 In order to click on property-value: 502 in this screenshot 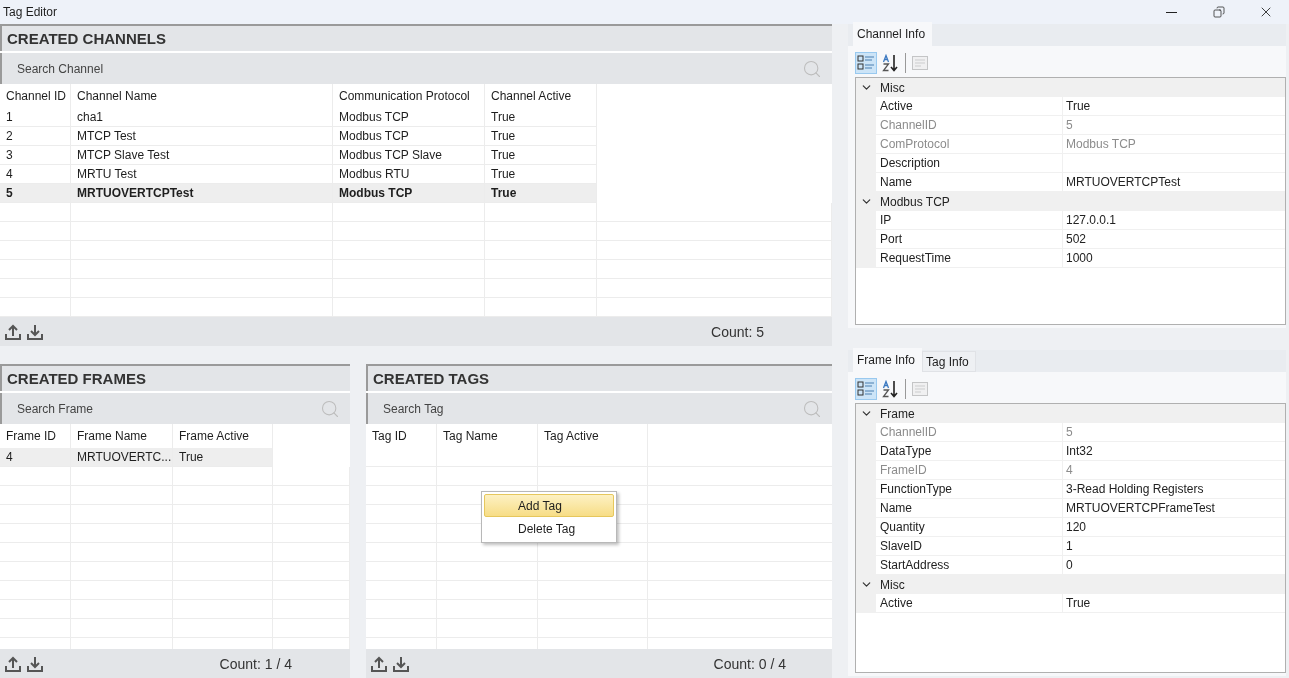, I will do `click(1174, 239)`.